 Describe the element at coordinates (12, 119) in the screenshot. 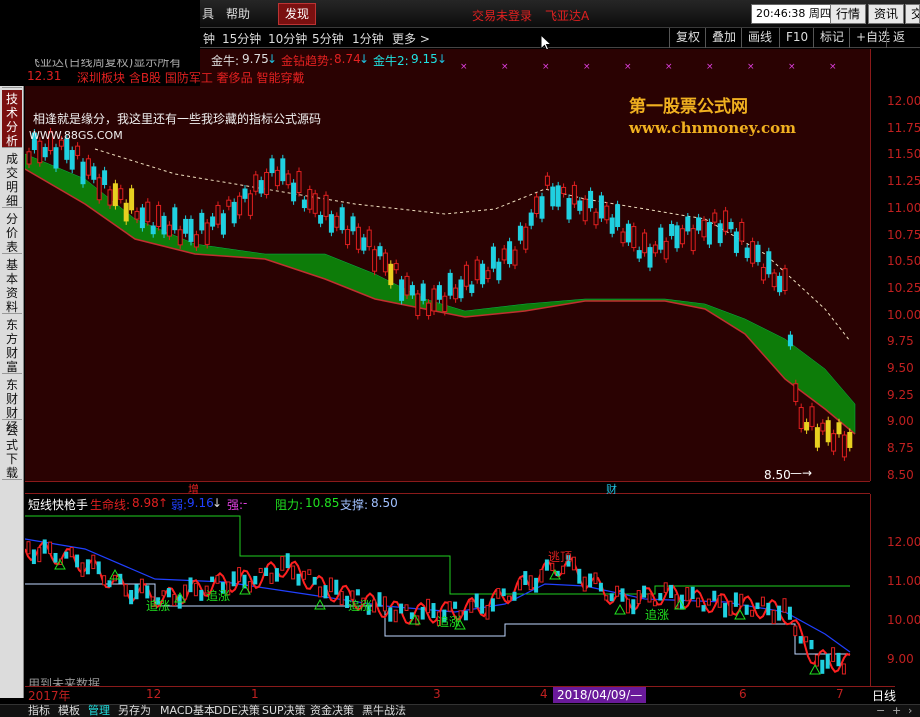

I see `sidebar-tab-technical: 技术分析` at that location.